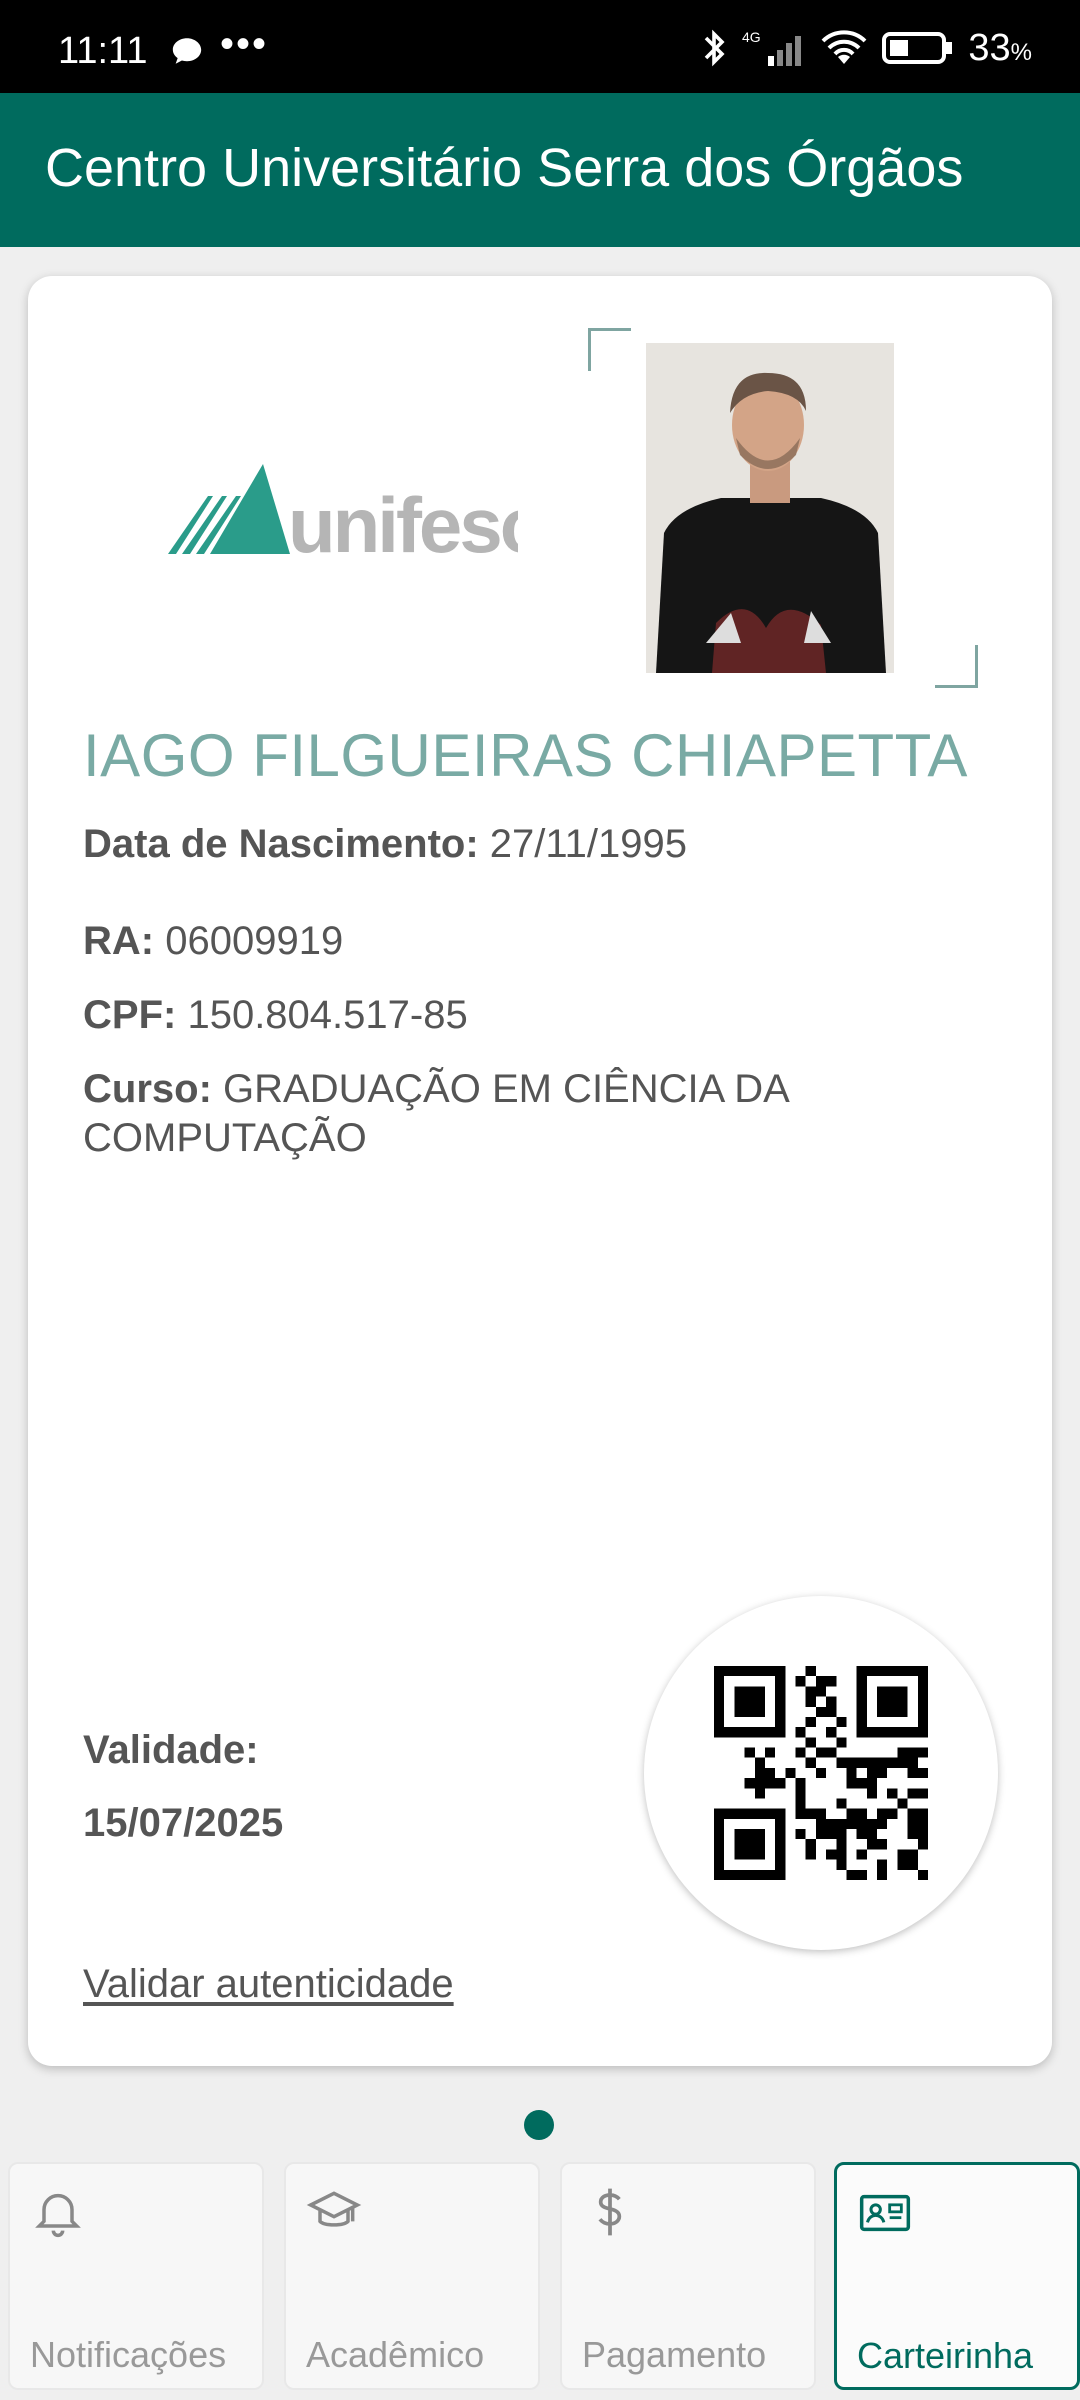  I want to click on photo-frame, so click(783, 508).